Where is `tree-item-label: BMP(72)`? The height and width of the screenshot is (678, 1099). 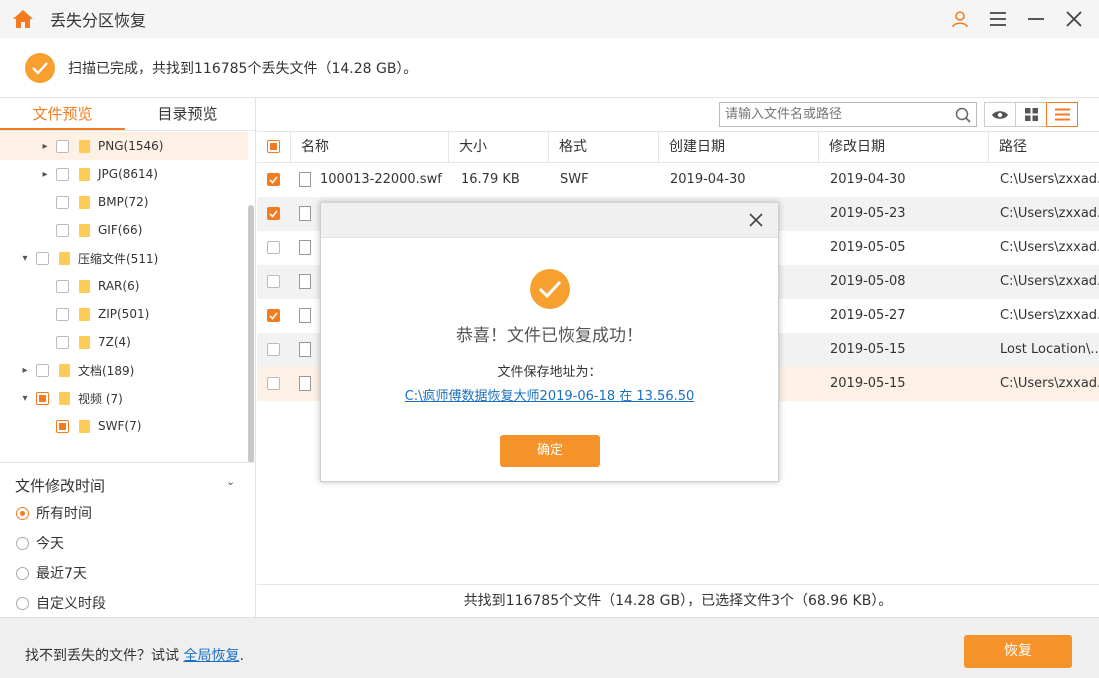 tree-item-label: BMP(72) is located at coordinates (123, 202).